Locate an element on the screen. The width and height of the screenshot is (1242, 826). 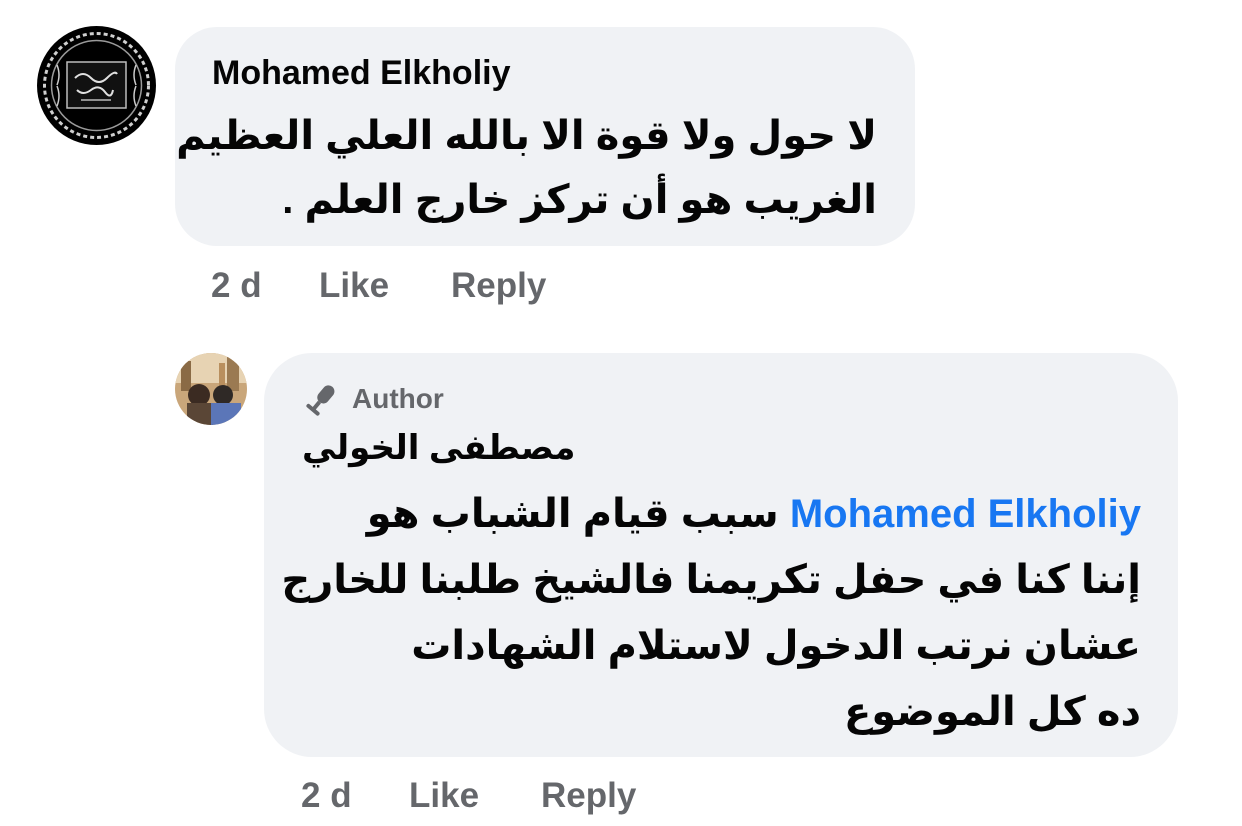
reply-author-name: مصطفى الخولي is located at coordinates (438, 448).